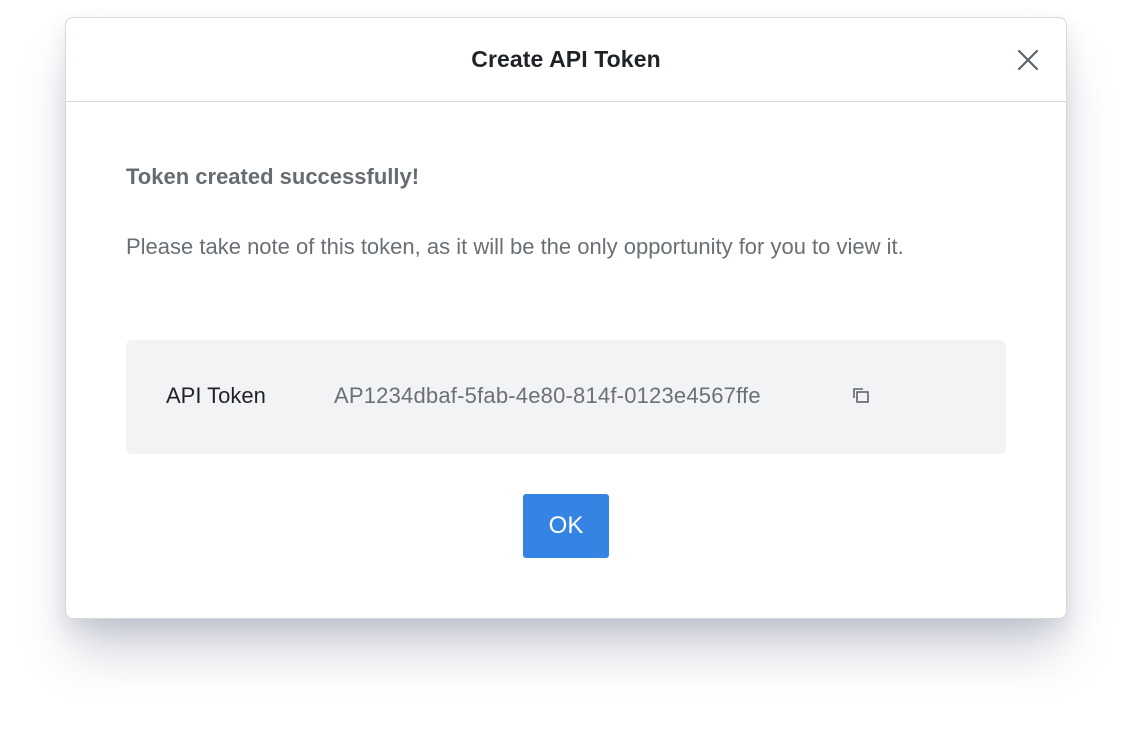 This screenshot has width=1132, height=732. I want to click on token-label: API Token, so click(216, 395).